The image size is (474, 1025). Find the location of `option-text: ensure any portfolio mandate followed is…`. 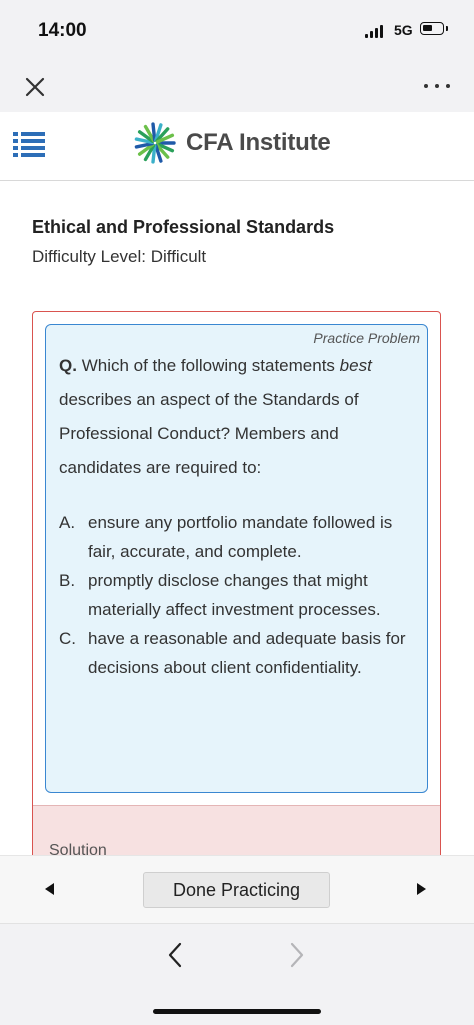

option-text: ensure any portfolio mandate followed is… is located at coordinates (240, 537).